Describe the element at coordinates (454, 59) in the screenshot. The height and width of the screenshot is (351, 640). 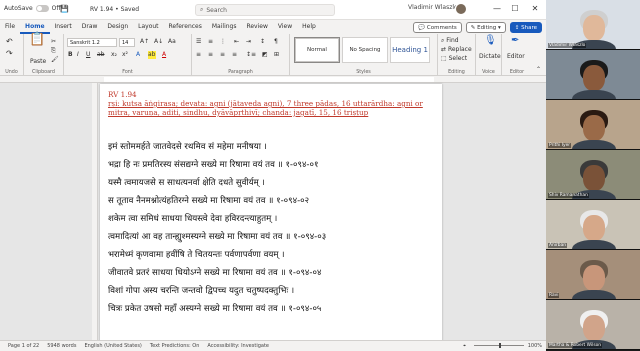
I see `select-button: ⬚ Select` at that location.